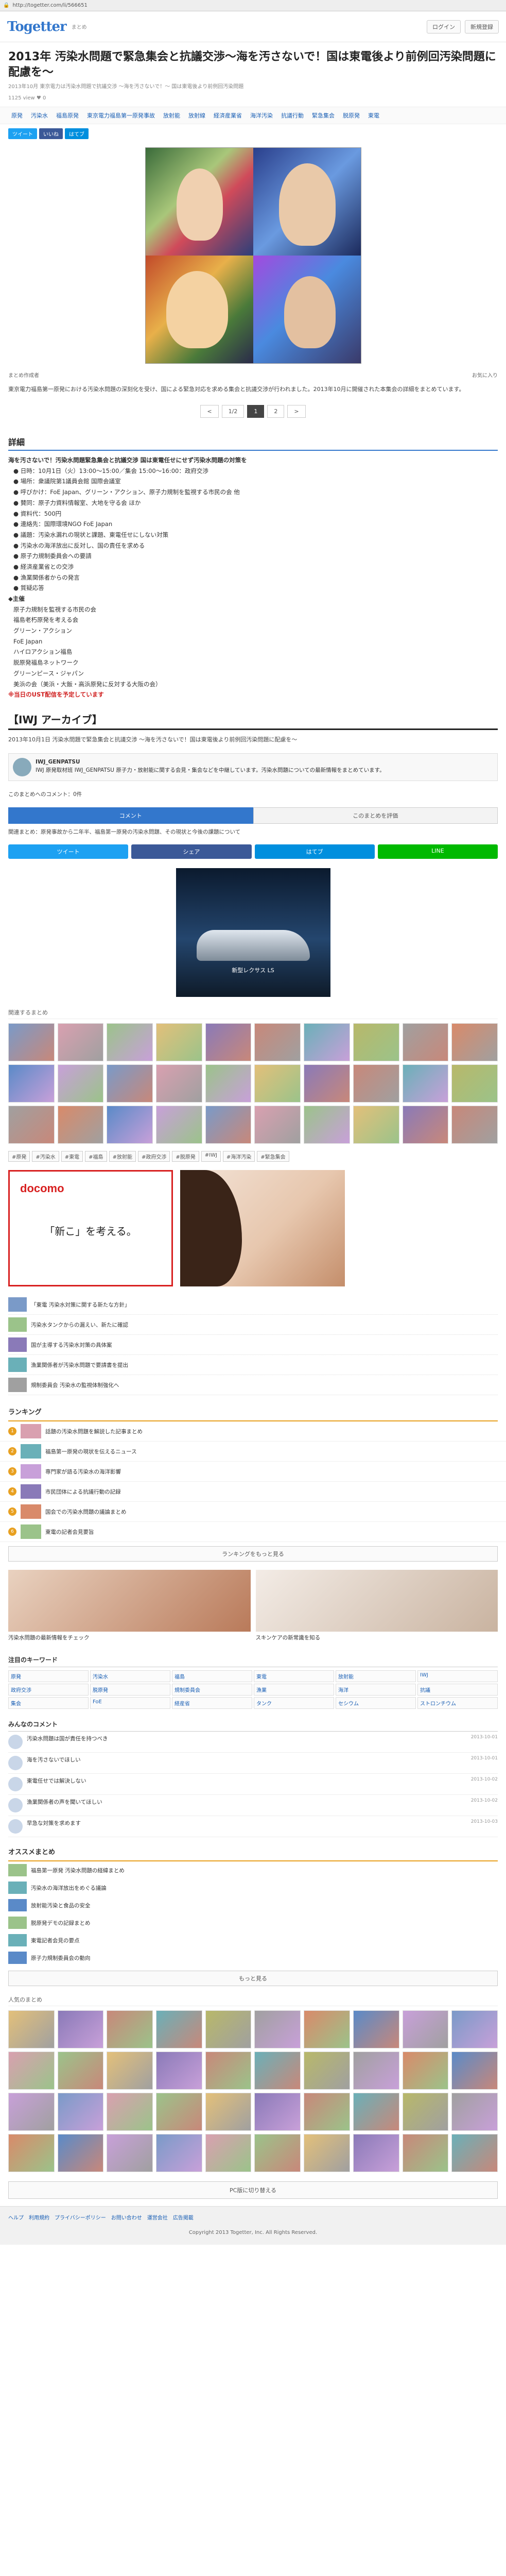  Describe the element at coordinates (263, 1228) in the screenshot. I see `portrait-advertisement` at that location.